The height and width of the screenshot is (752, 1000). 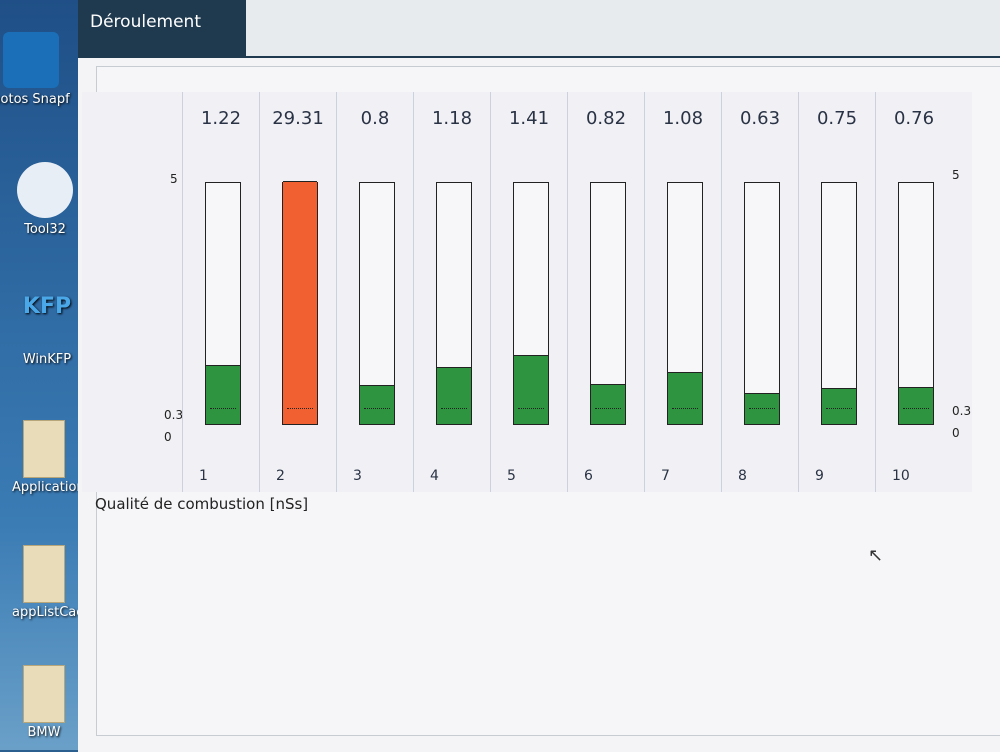 I want to click on desktop-icon-photos: hotos Snapf, so click(x=38, y=69).